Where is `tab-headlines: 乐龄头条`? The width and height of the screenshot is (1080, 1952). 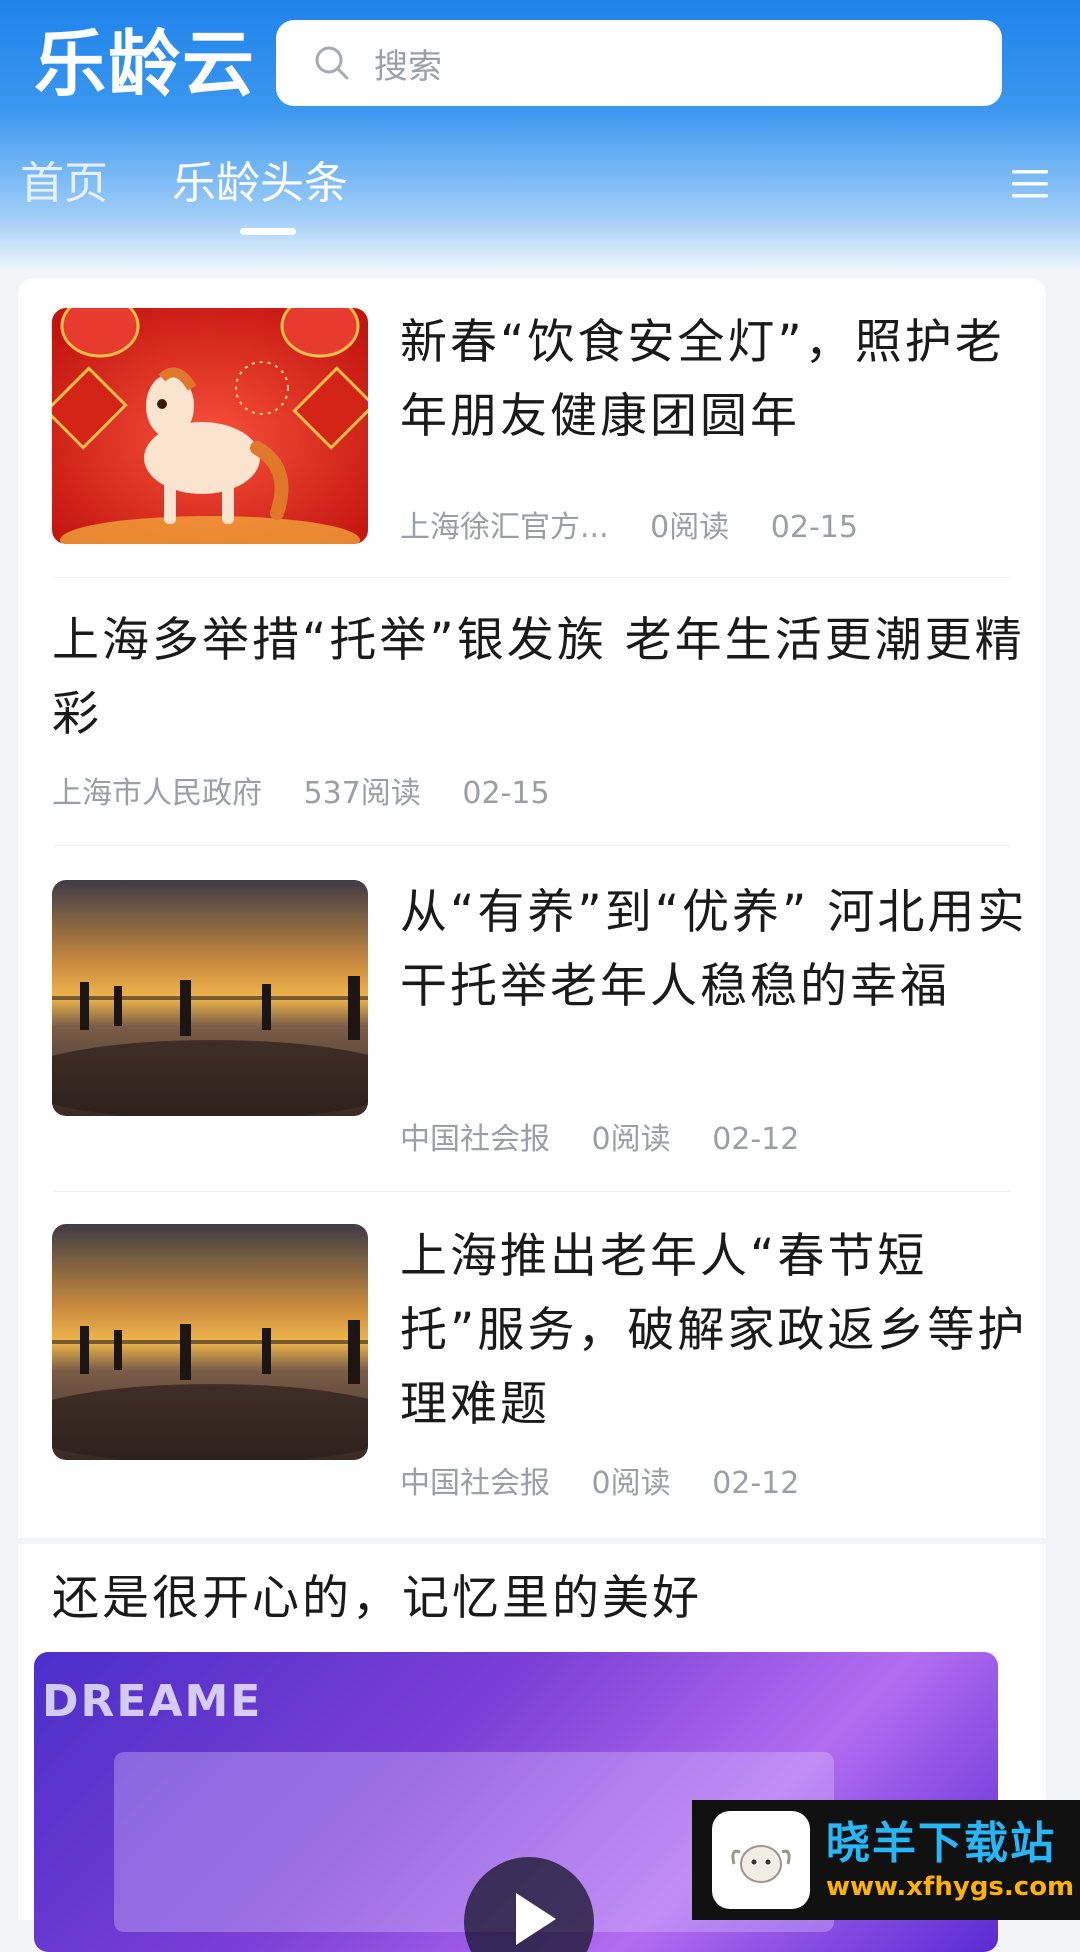
tab-headlines: 乐龄头条 is located at coordinates (260, 184).